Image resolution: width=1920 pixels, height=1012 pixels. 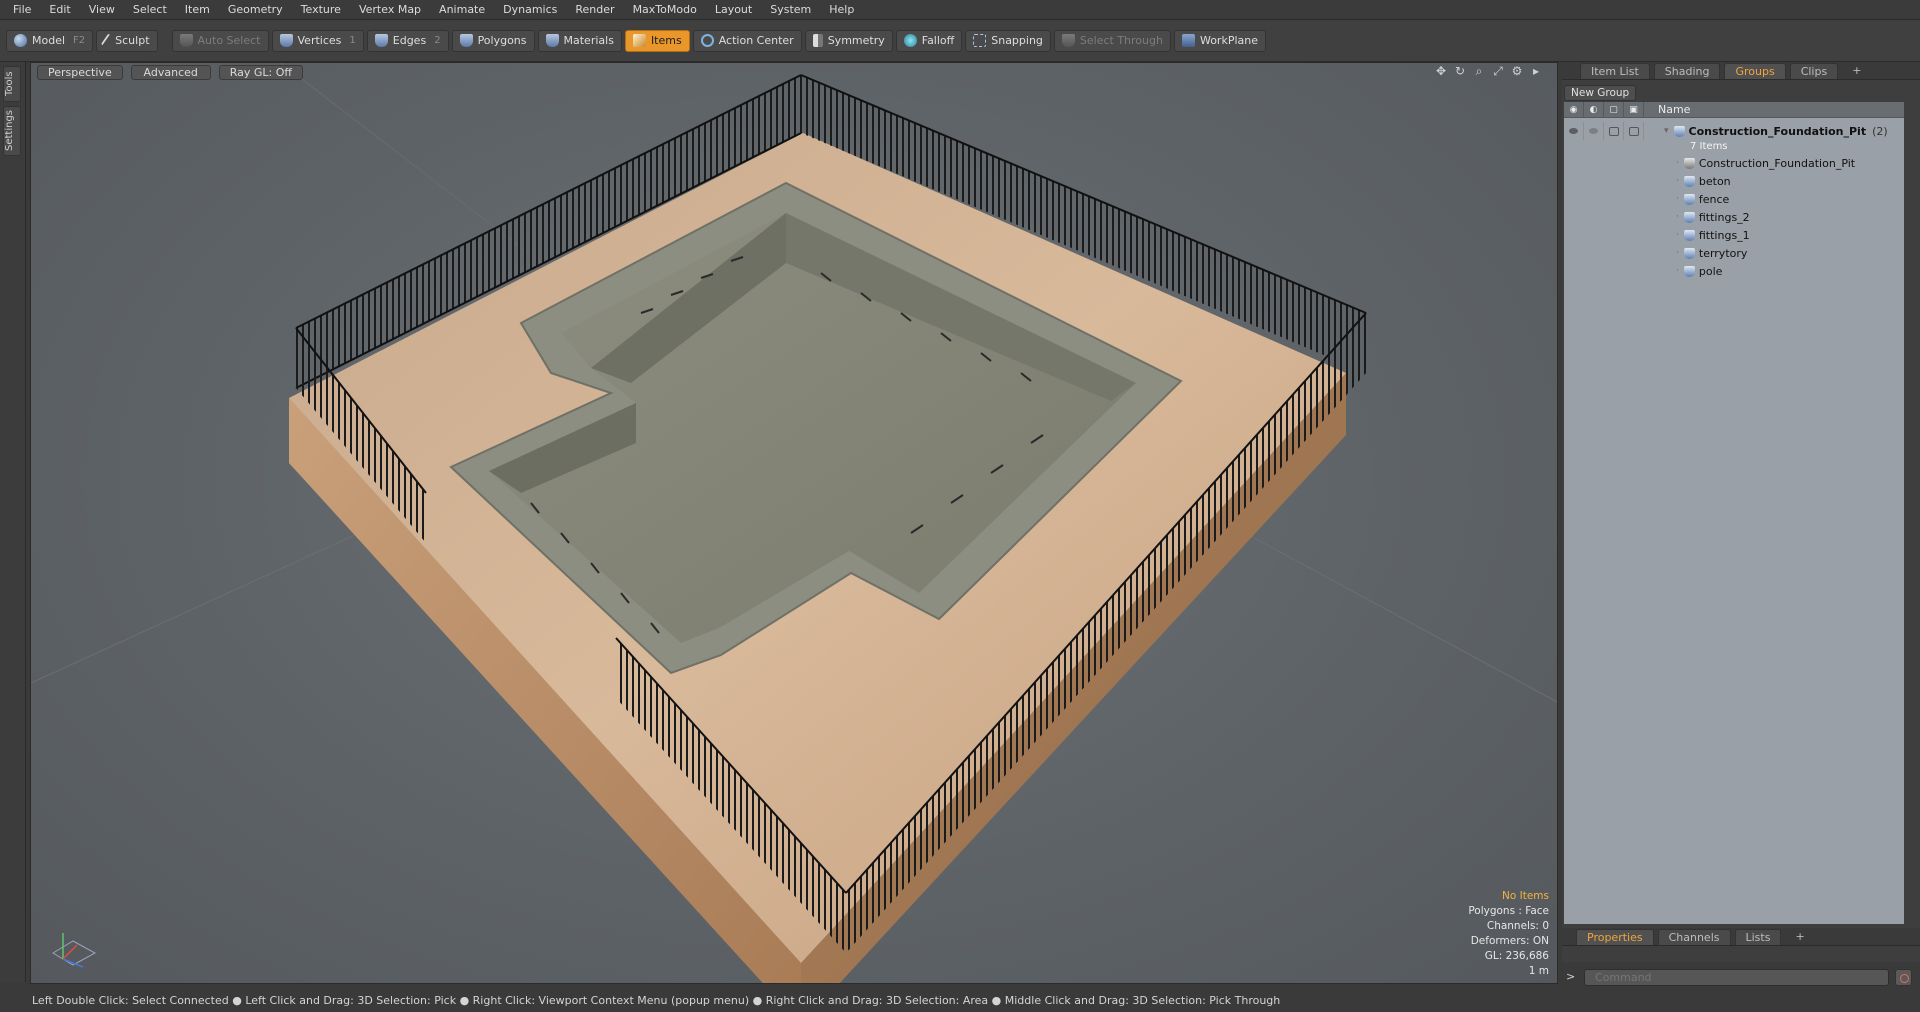 I want to click on edges-button: Edges 2, so click(x=407, y=40).